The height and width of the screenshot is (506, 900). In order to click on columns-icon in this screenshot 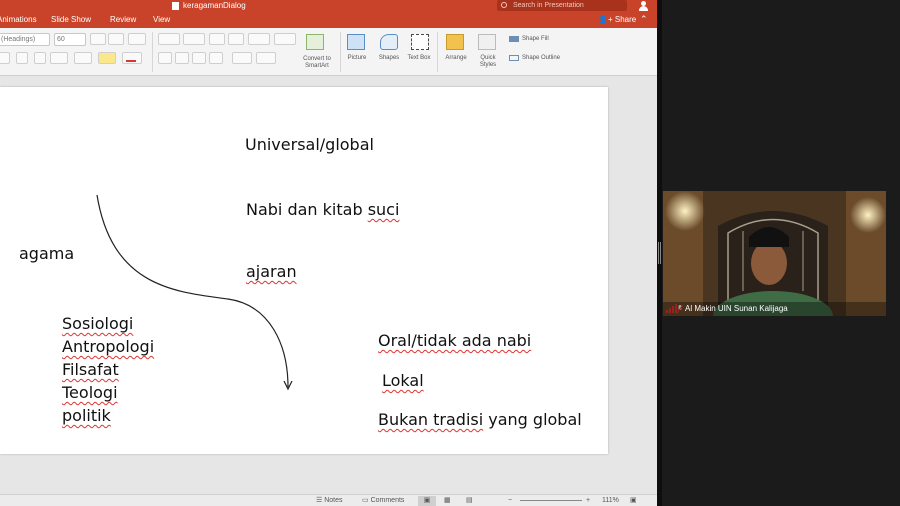, I will do `click(285, 39)`.